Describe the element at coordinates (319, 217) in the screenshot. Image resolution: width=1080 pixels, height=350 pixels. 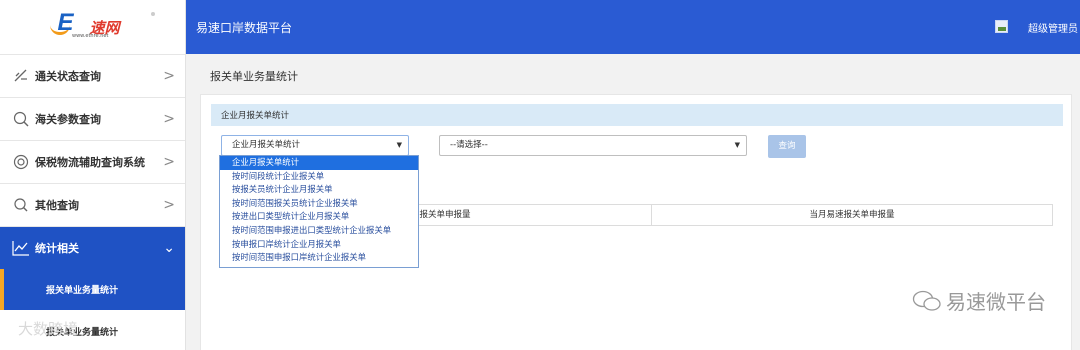
I see `dropdown-option: 按进出口类型统计企业月报关单` at that location.